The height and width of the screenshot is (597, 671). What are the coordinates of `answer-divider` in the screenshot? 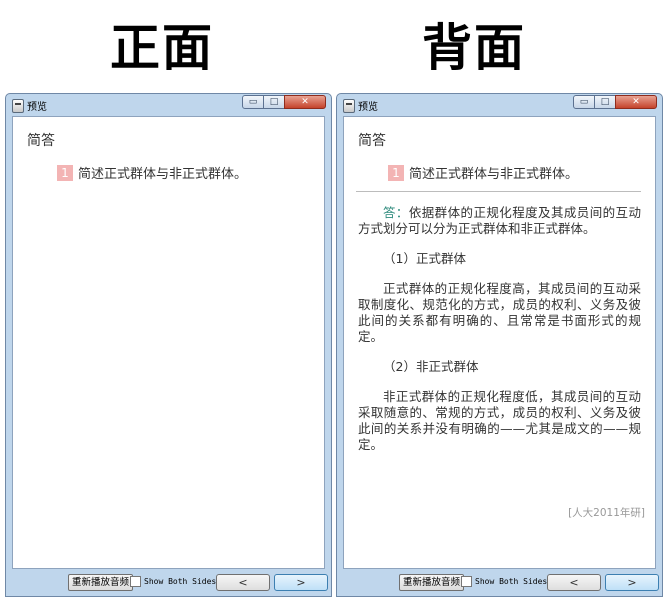 It's located at (498, 191).